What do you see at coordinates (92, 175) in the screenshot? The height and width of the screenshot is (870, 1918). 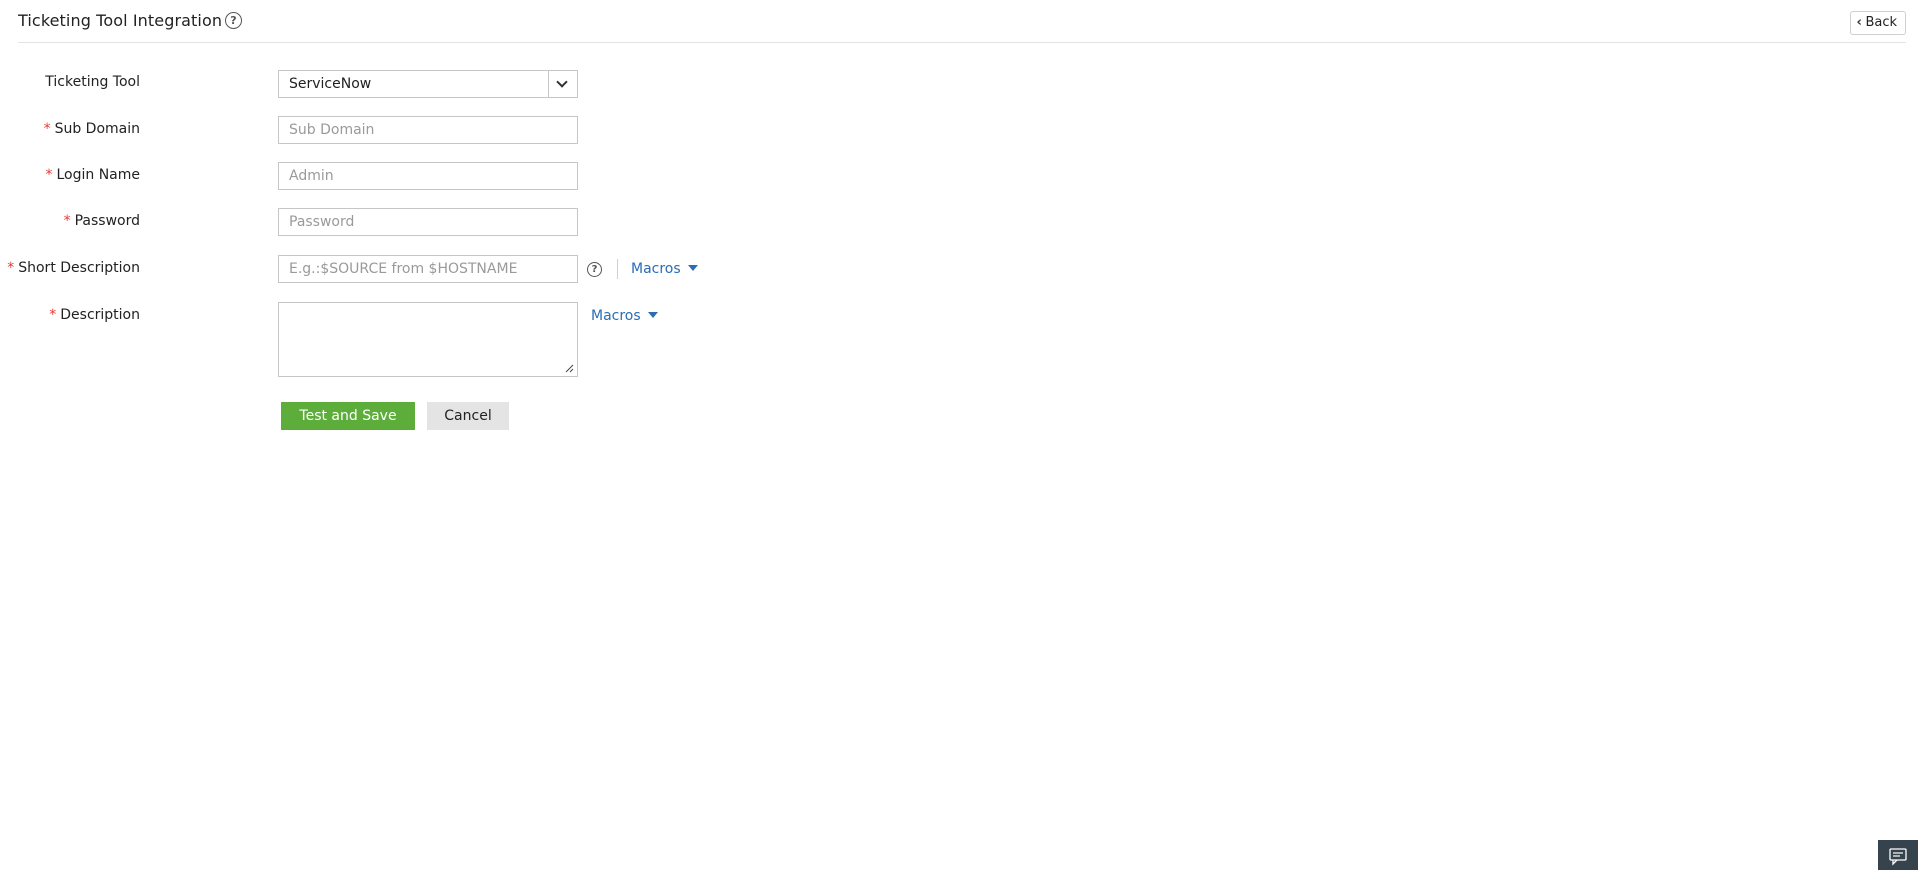 I see `login-name-label: * Login Name` at bounding box center [92, 175].